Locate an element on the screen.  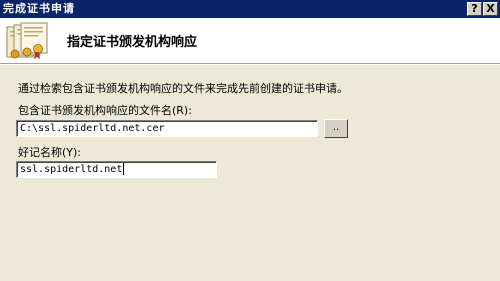
response-file-label: 包含证书颁发机构响应的文件名(R): is located at coordinates (105, 110).